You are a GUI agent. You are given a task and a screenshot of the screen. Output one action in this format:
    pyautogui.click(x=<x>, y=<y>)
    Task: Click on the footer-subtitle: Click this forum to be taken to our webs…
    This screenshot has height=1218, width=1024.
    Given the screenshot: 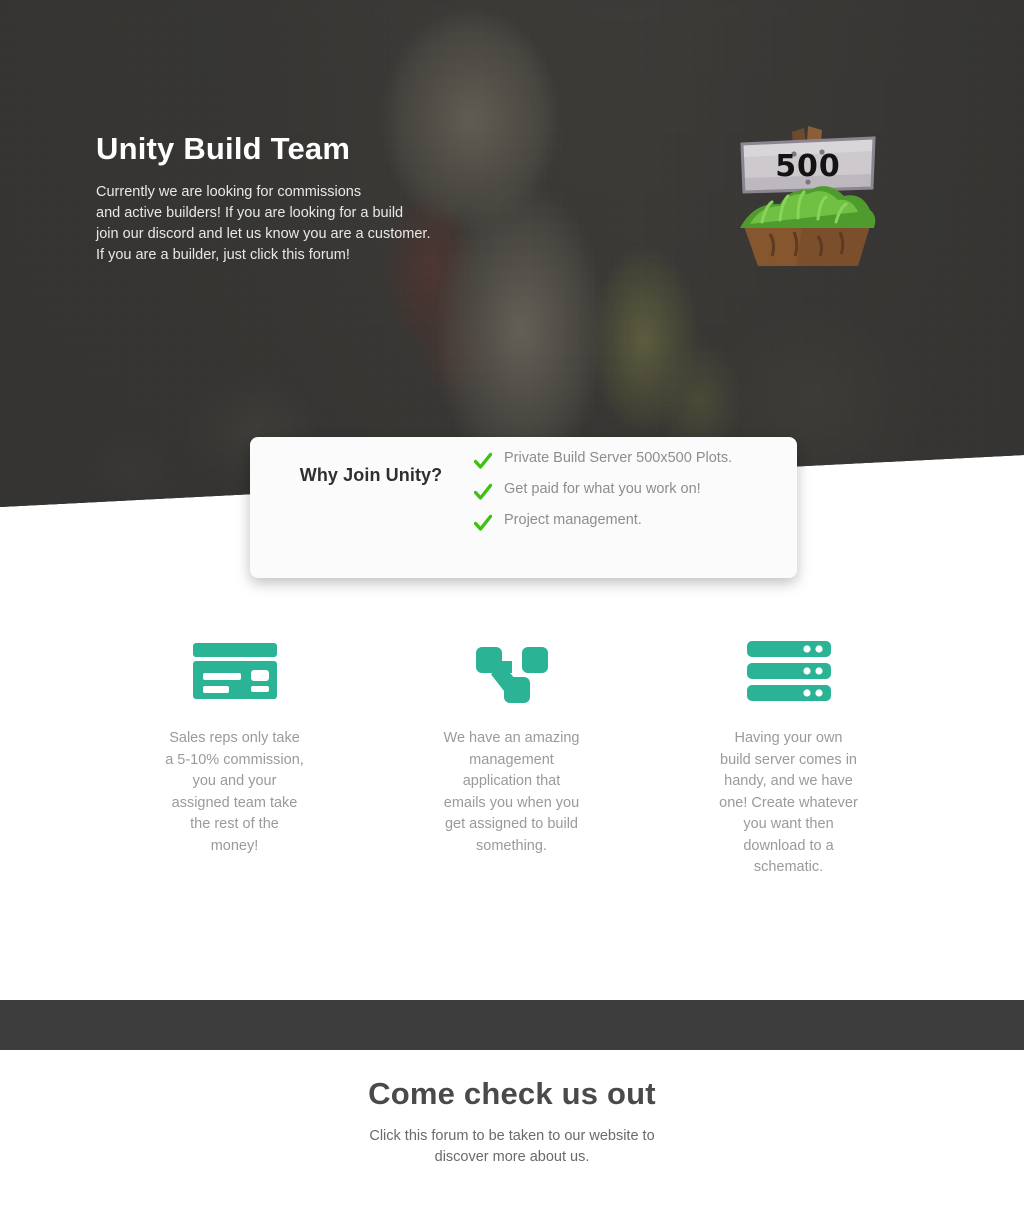 What is the action you would take?
    pyautogui.click(x=512, y=1147)
    